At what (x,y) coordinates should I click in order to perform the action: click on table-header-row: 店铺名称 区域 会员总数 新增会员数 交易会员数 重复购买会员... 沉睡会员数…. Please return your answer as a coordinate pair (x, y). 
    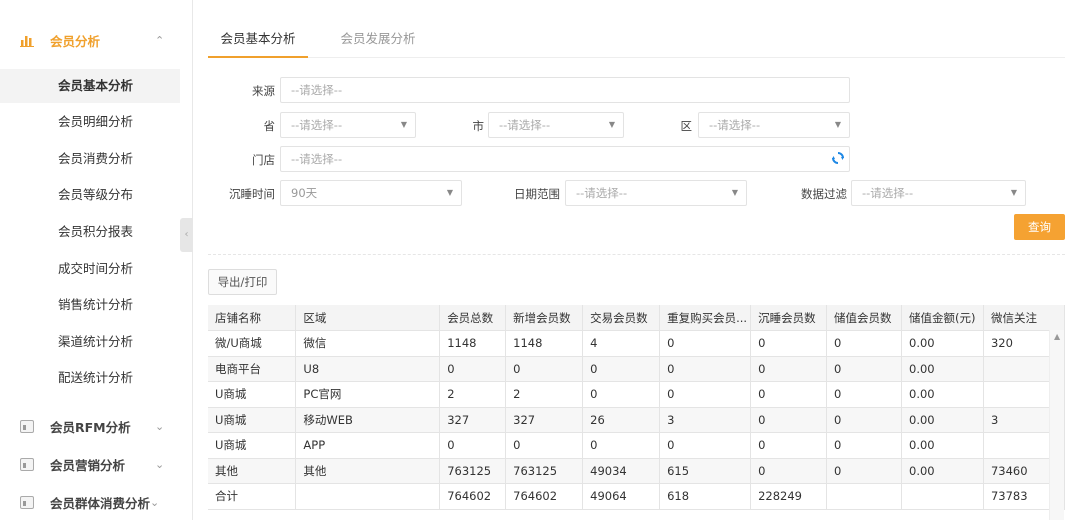
    Looking at the image, I should click on (637, 318).